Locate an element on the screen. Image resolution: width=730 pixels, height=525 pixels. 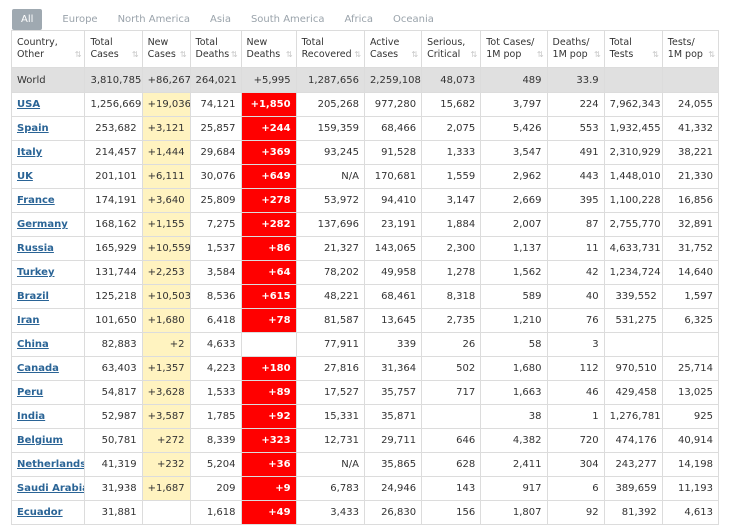
cell-new-deaths: +9 is located at coordinates (268, 488).